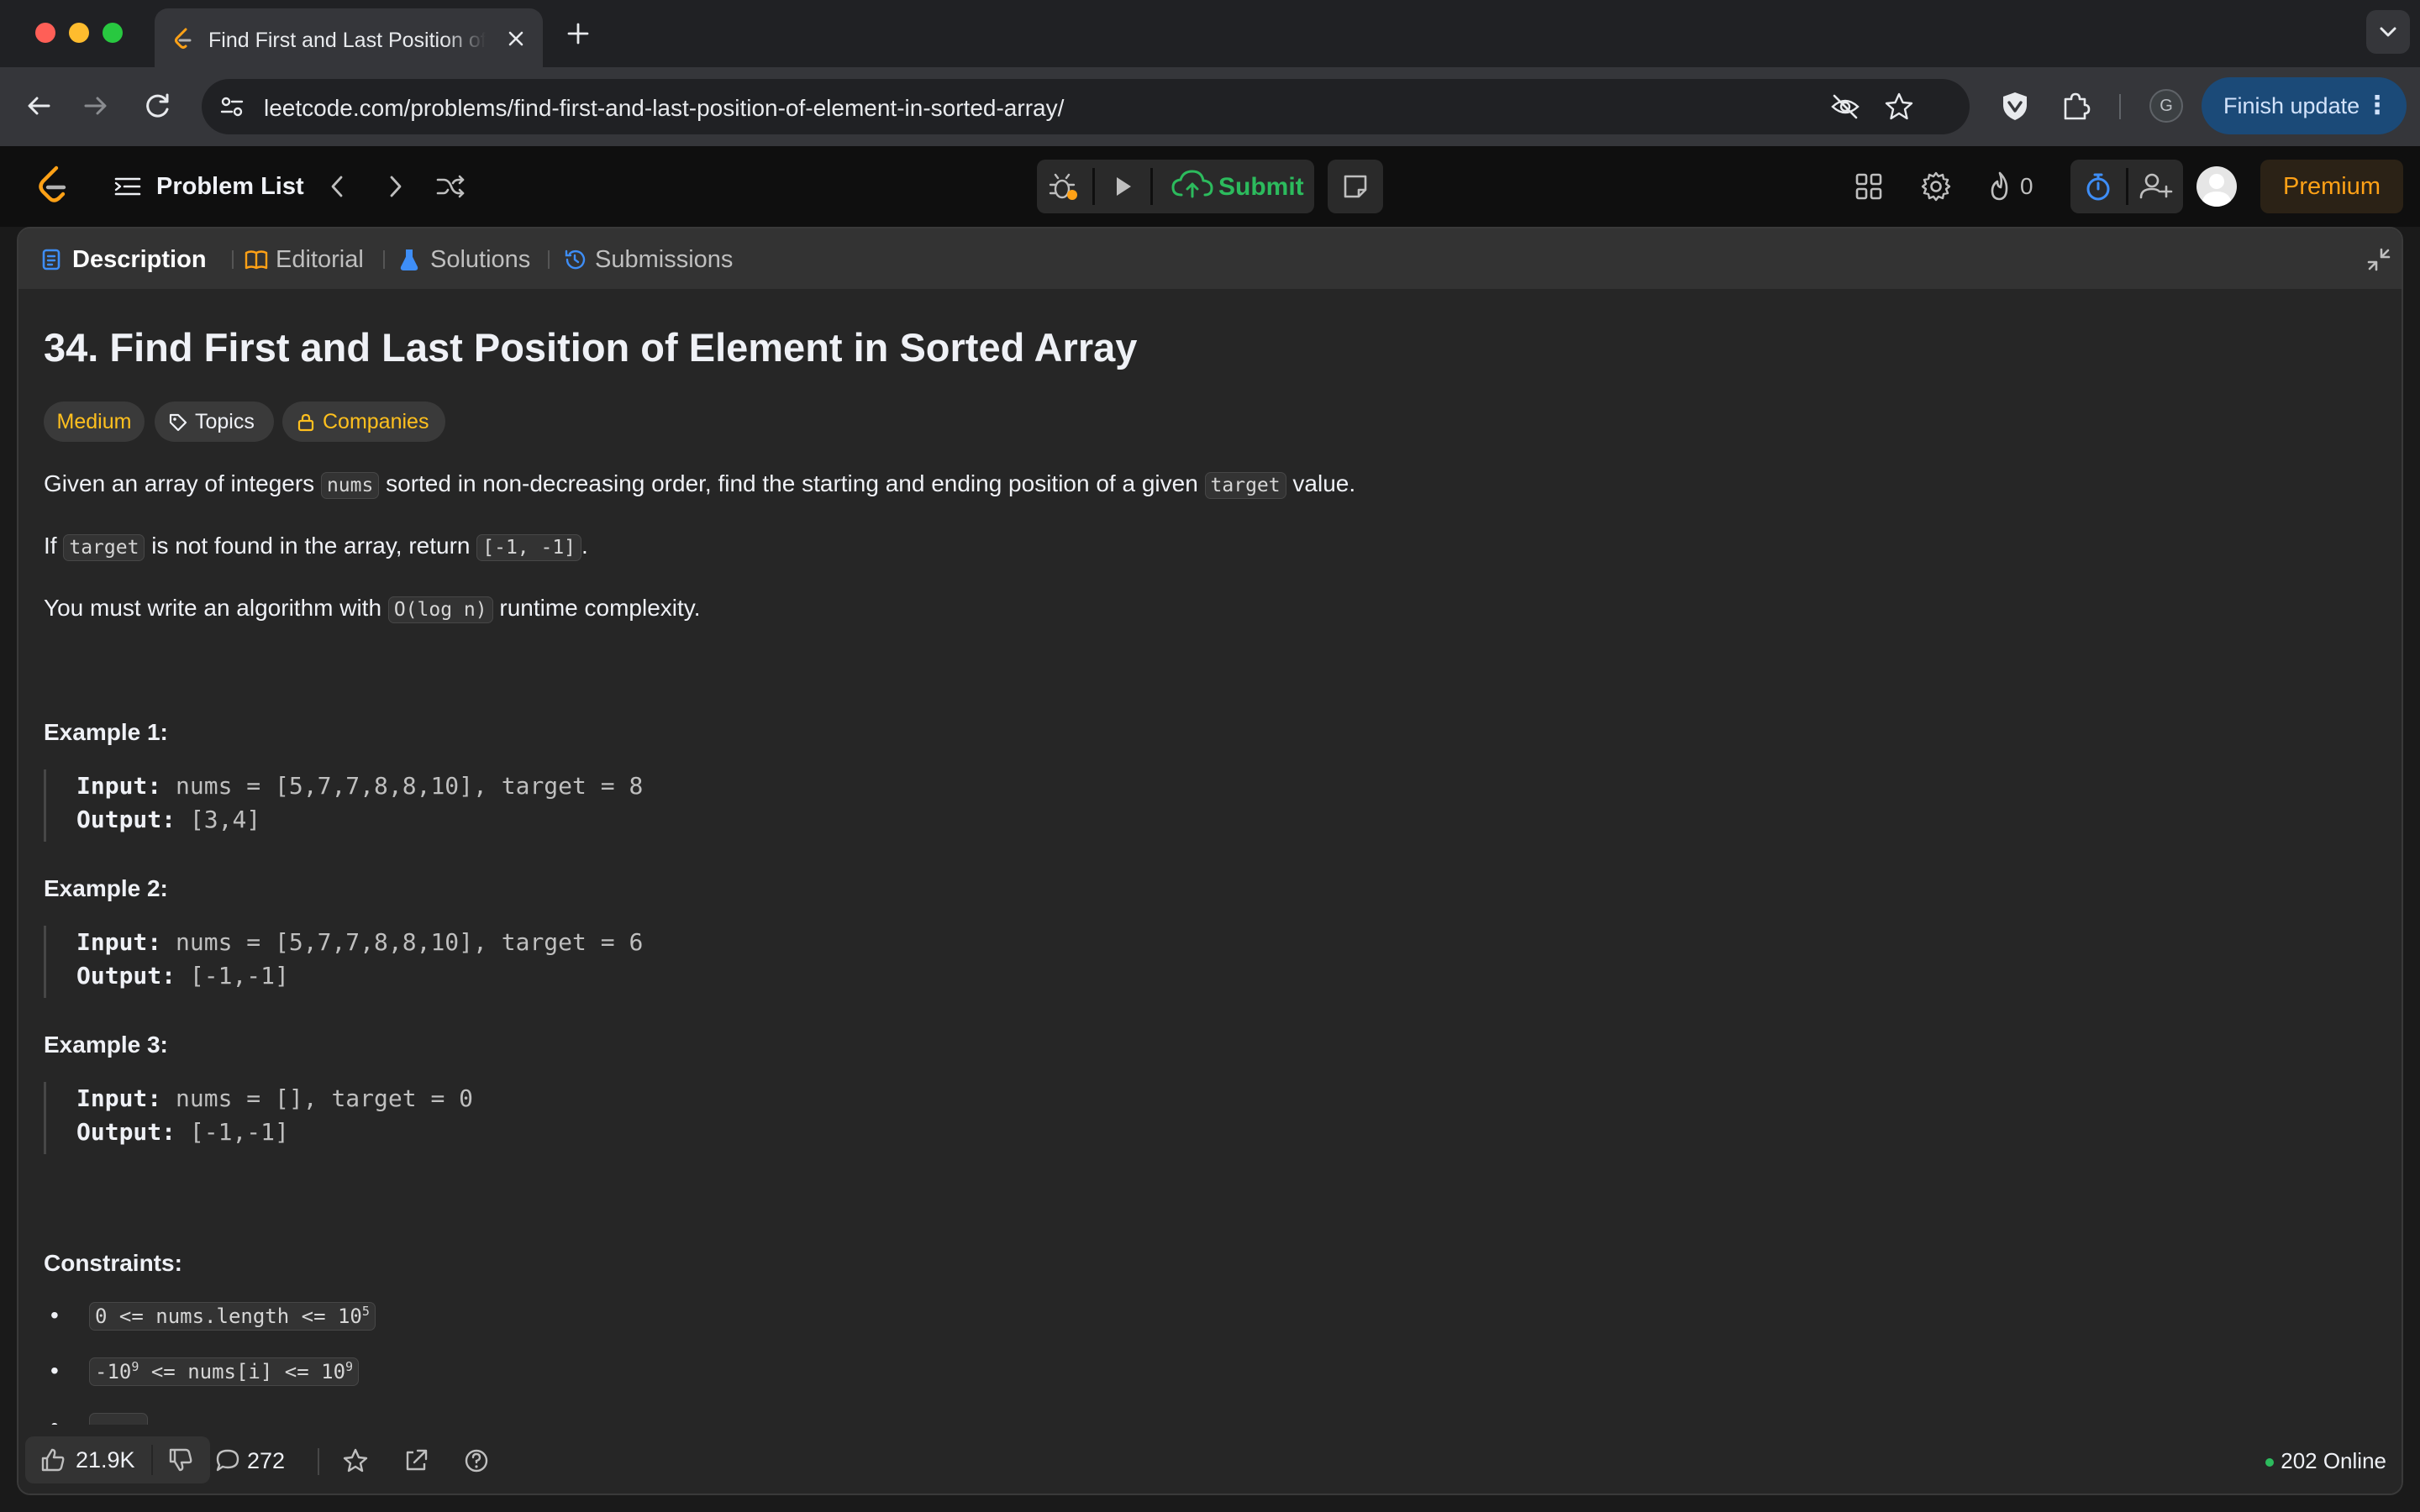 This screenshot has height=1512, width=2420. Describe the element at coordinates (2127, 186) in the screenshot. I see `timer-divider` at that location.